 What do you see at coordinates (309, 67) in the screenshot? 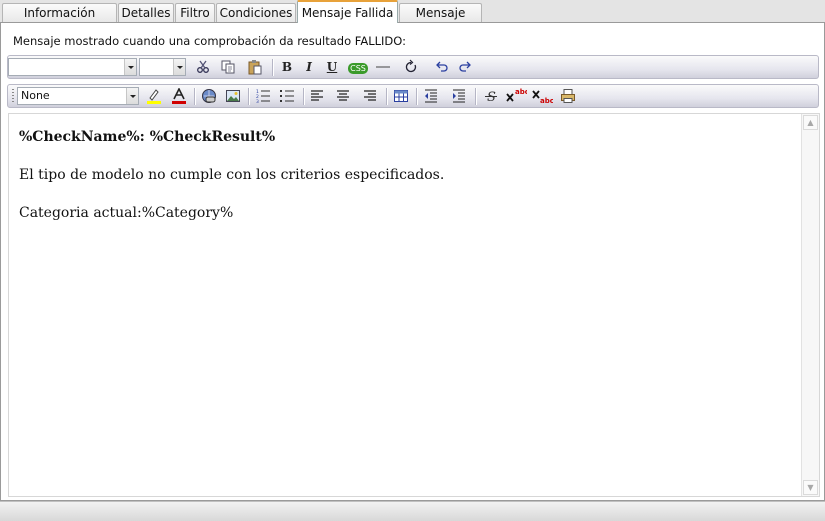
I see `italic-button: I` at bounding box center [309, 67].